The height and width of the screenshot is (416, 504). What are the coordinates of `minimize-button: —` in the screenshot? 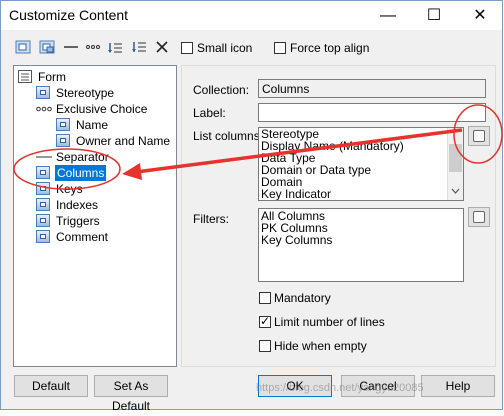 It's located at (388, 15).